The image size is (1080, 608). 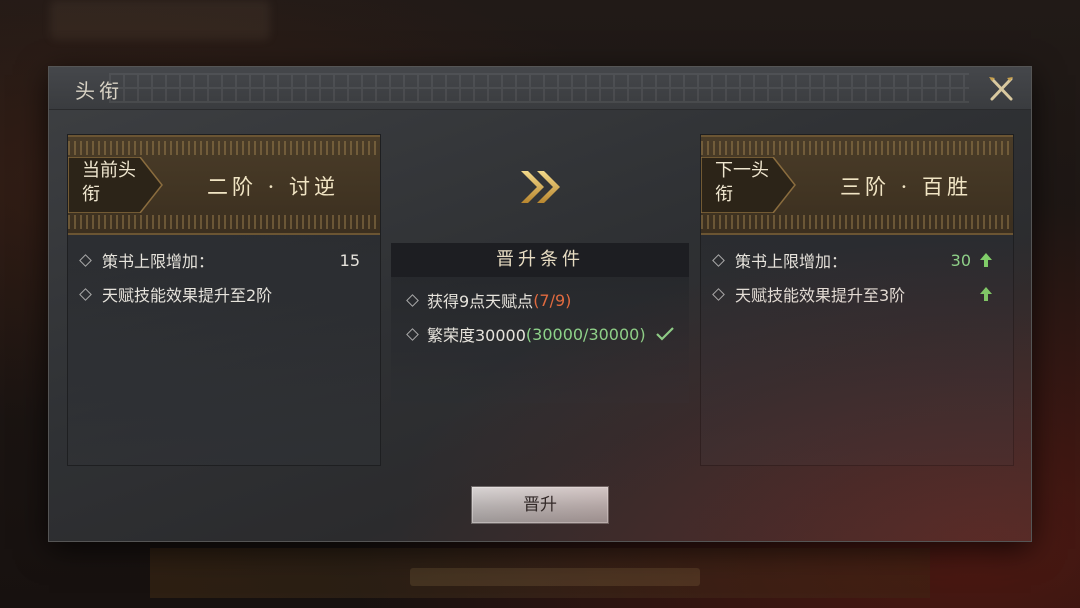 What do you see at coordinates (187, 295) in the screenshot?
I see `attribute-label: 天赋技能效果提升至2阶` at bounding box center [187, 295].